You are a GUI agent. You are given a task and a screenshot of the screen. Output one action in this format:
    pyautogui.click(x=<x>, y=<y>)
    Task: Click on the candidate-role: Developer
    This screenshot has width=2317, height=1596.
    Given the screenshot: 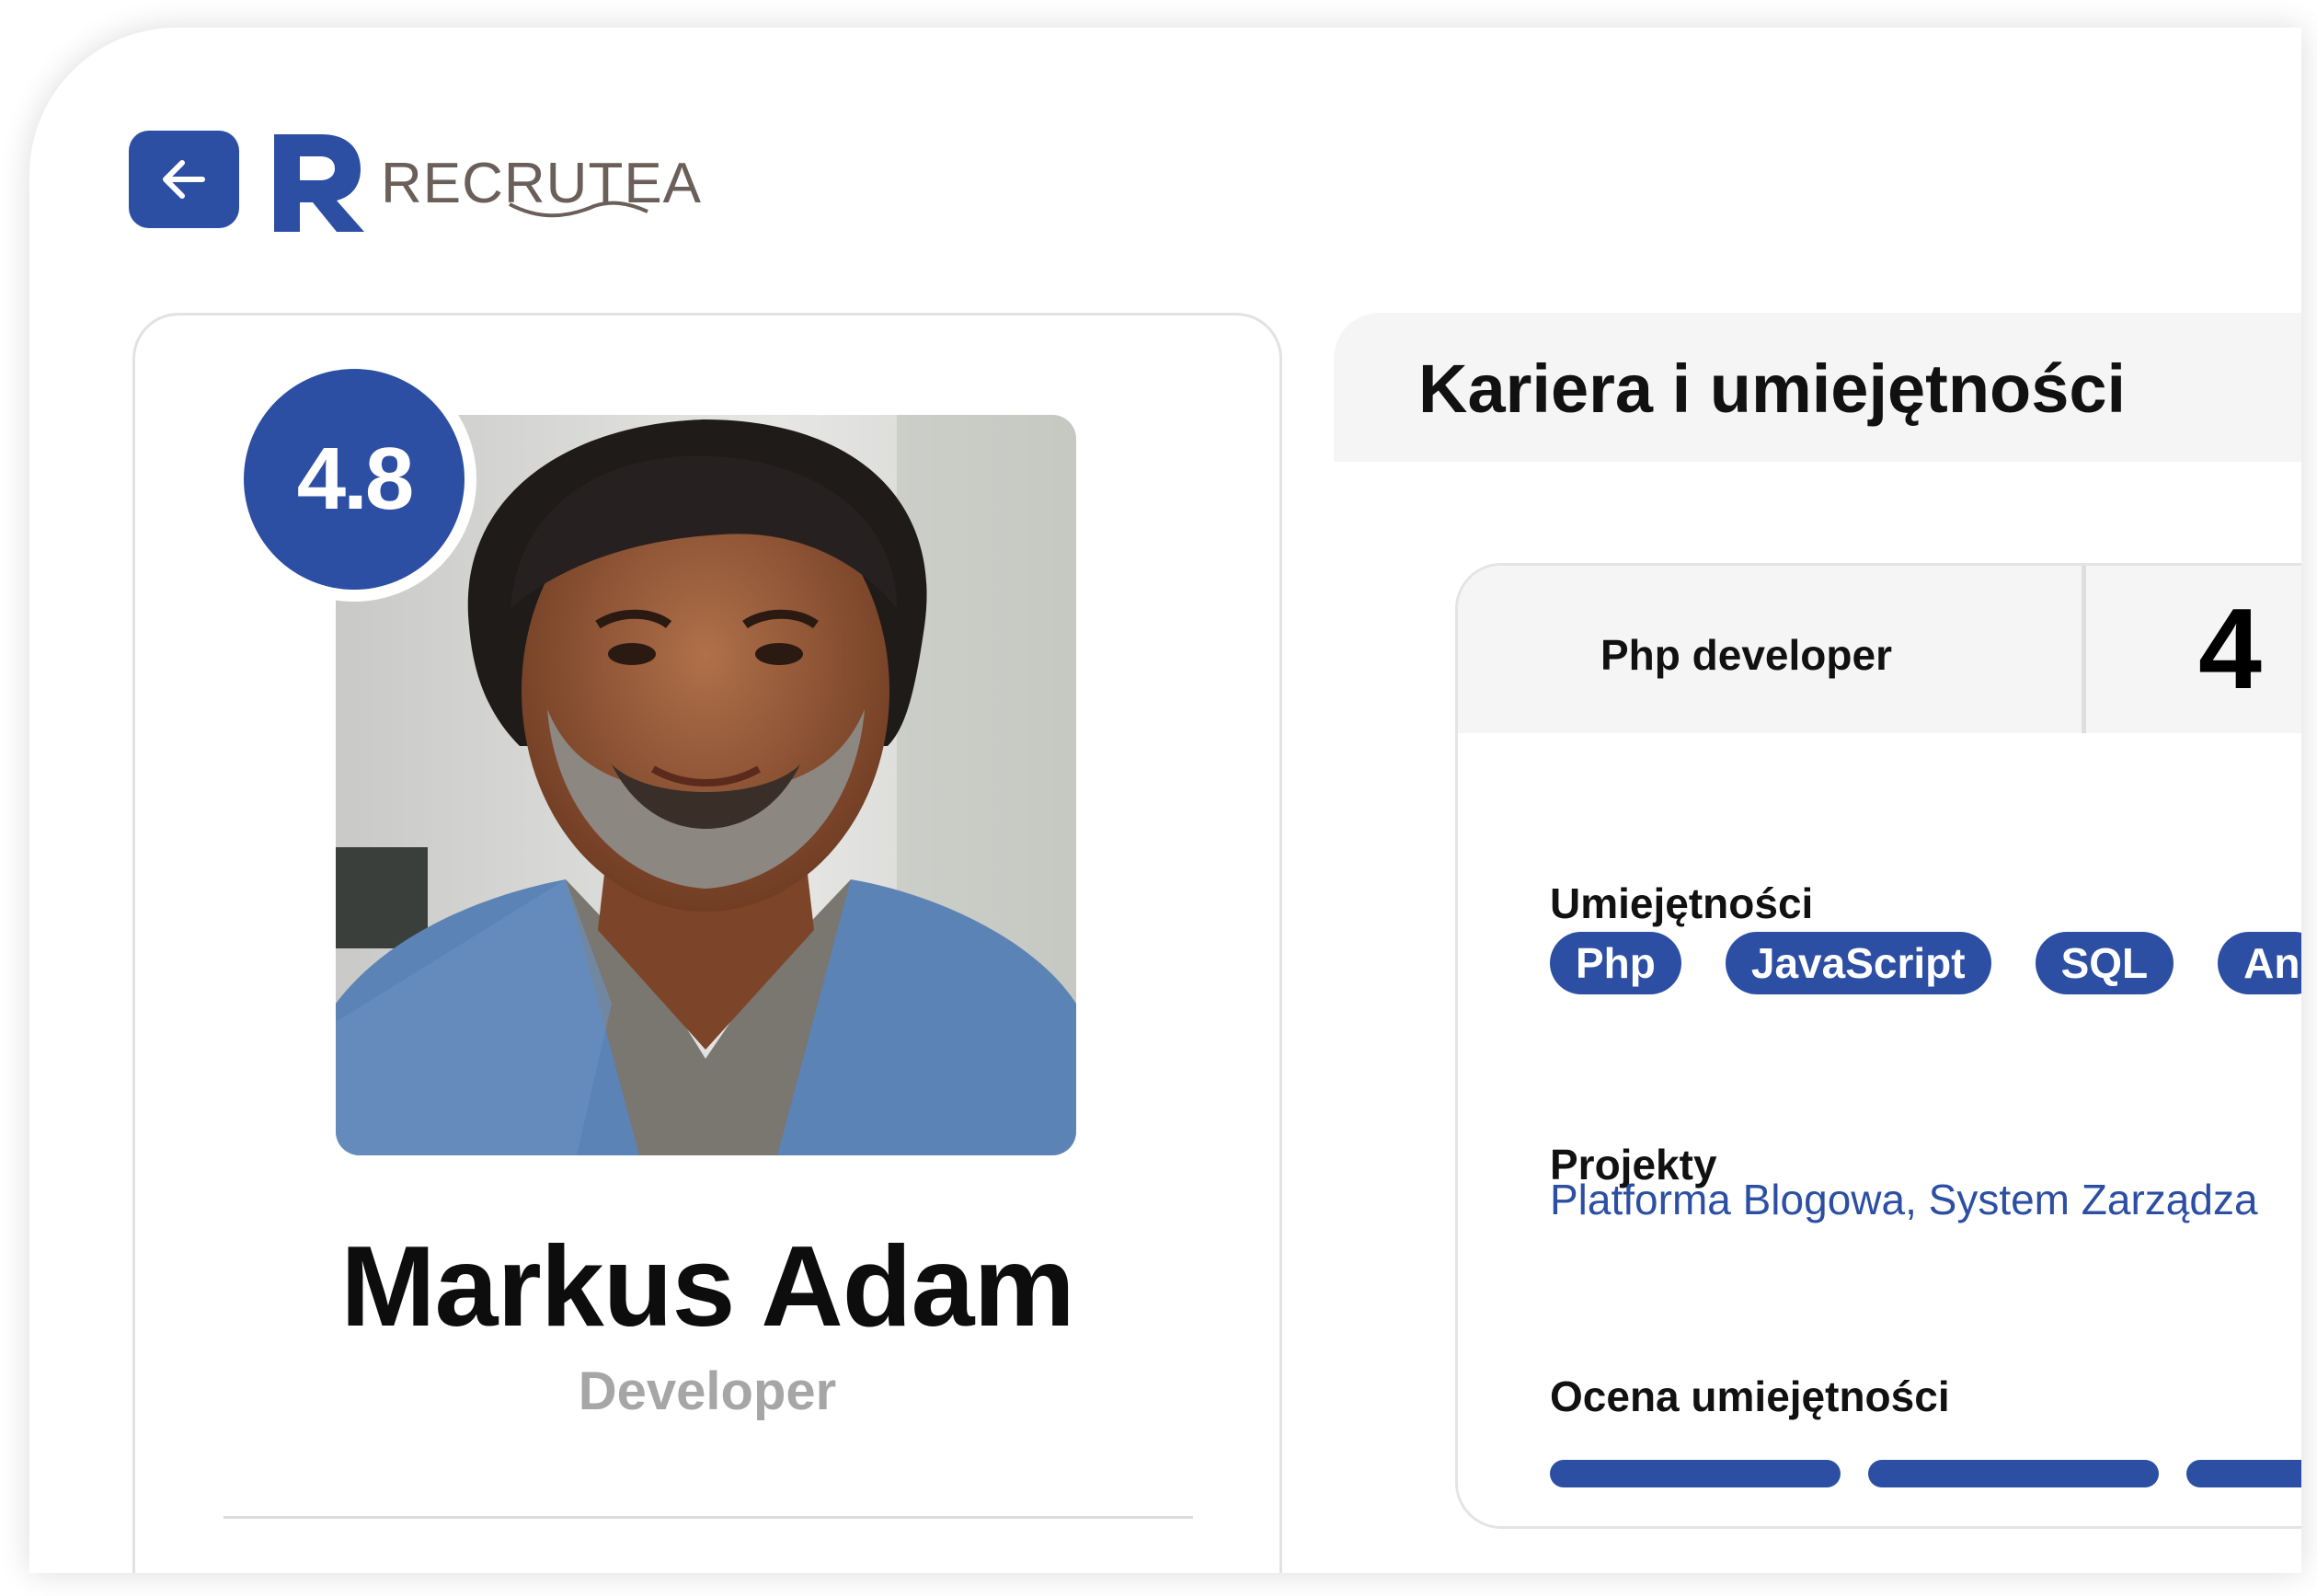 What is the action you would take?
    pyautogui.click(x=708, y=1391)
    